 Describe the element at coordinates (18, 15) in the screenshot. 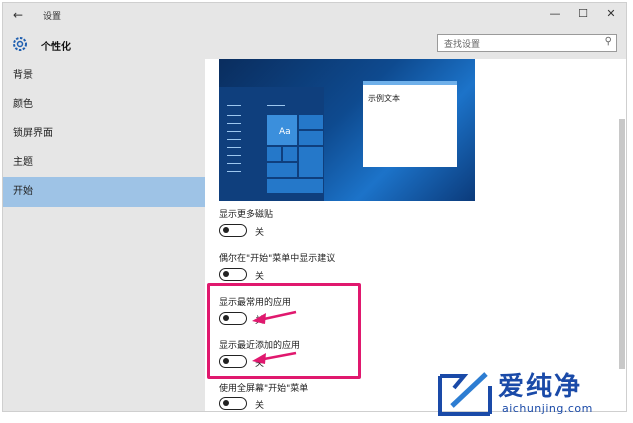

I see `back-arrow-icon: ←` at that location.